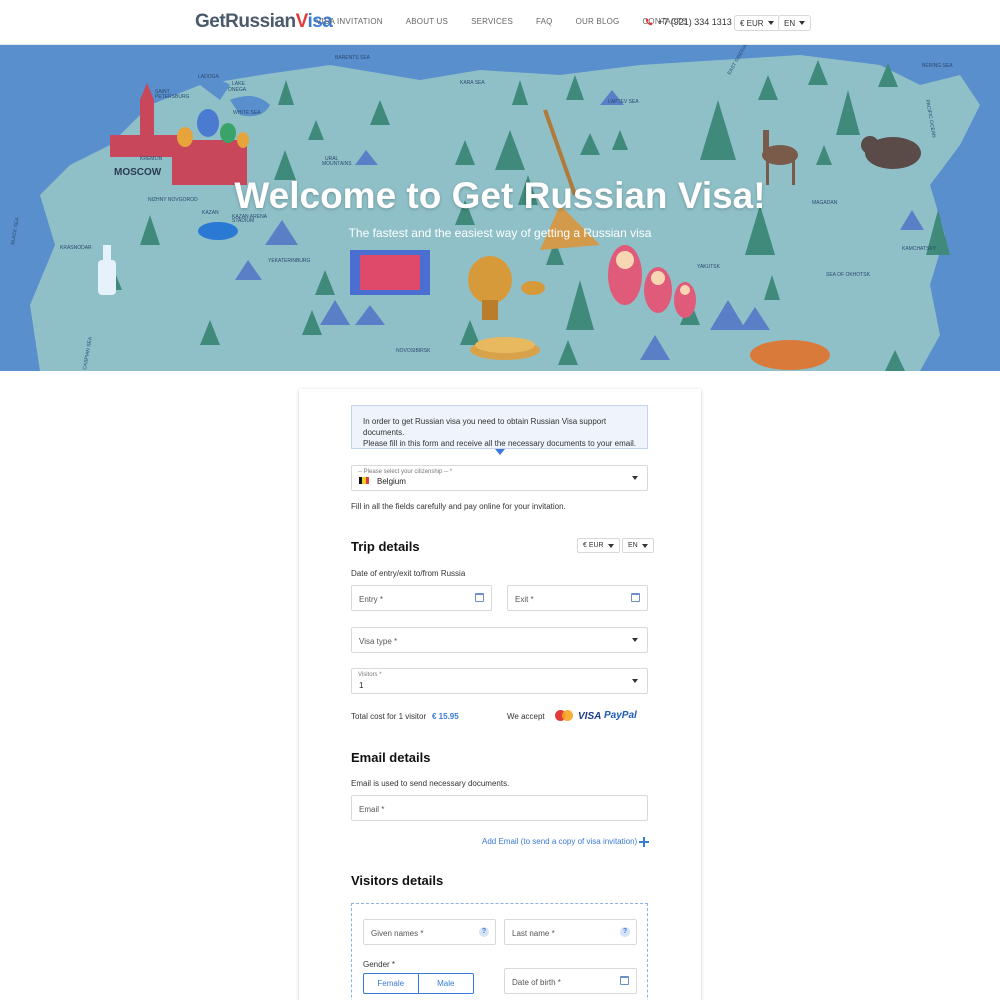 Image resolution: width=1000 pixels, height=1000 pixels. Describe the element at coordinates (633, 545) in the screenshot. I see `trip-language-value: EN` at that location.